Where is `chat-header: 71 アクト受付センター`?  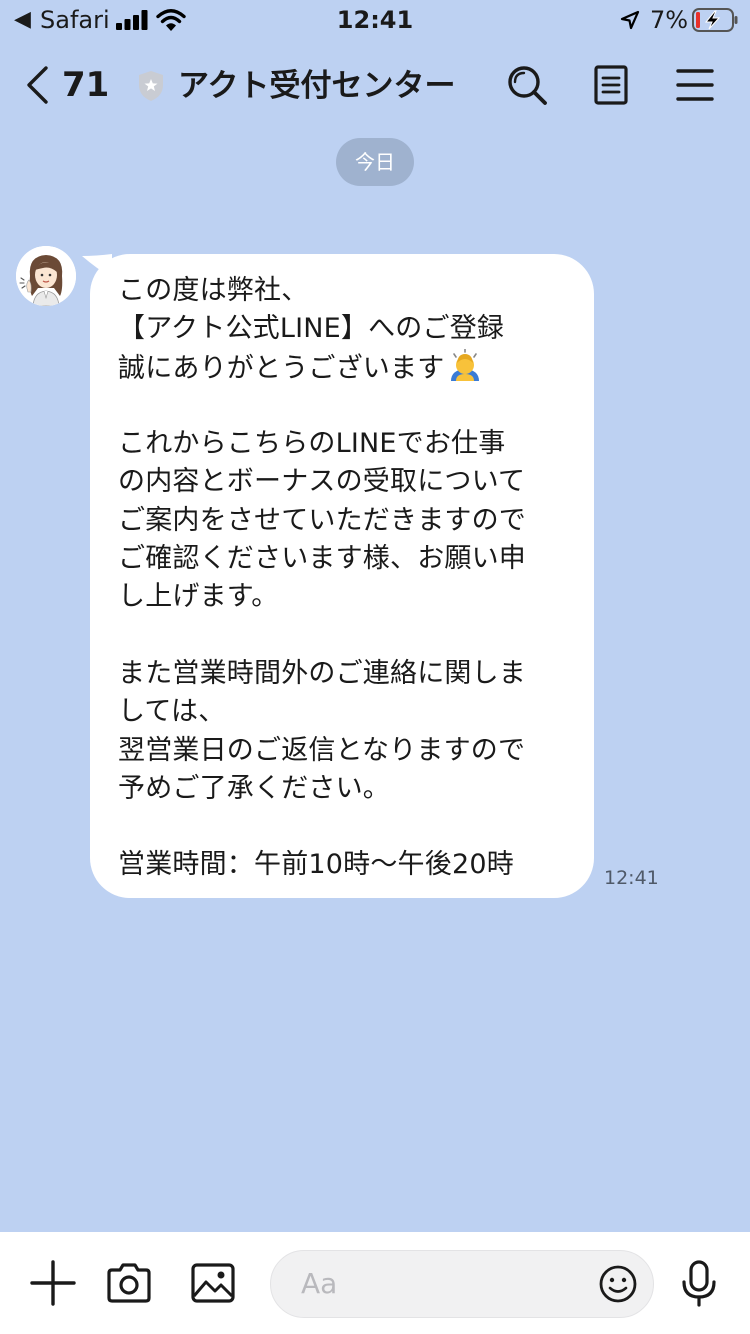
chat-header: 71 アクト受付センター is located at coordinates (375, 86).